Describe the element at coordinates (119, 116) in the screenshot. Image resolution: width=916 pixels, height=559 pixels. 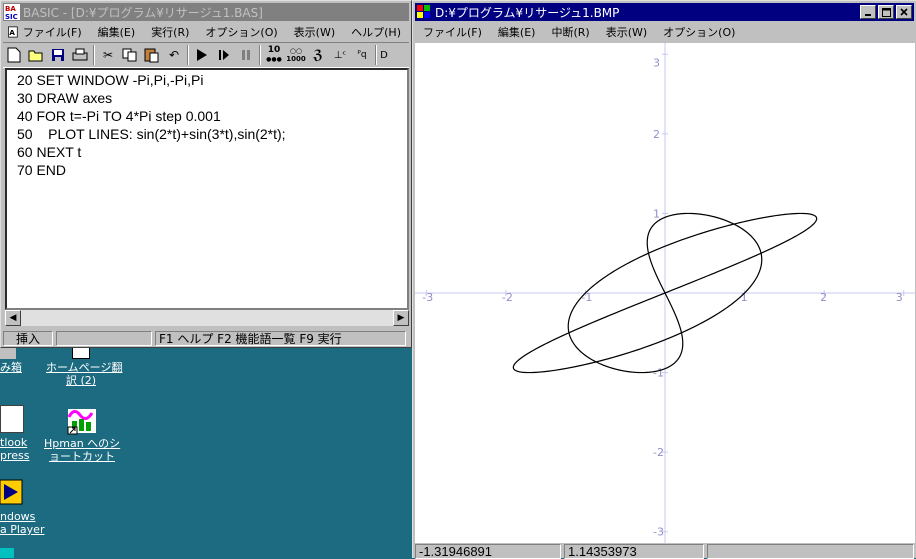
I see `code-line: 40 FOR t=-Pi TO 4*Pi step 0.001` at that location.